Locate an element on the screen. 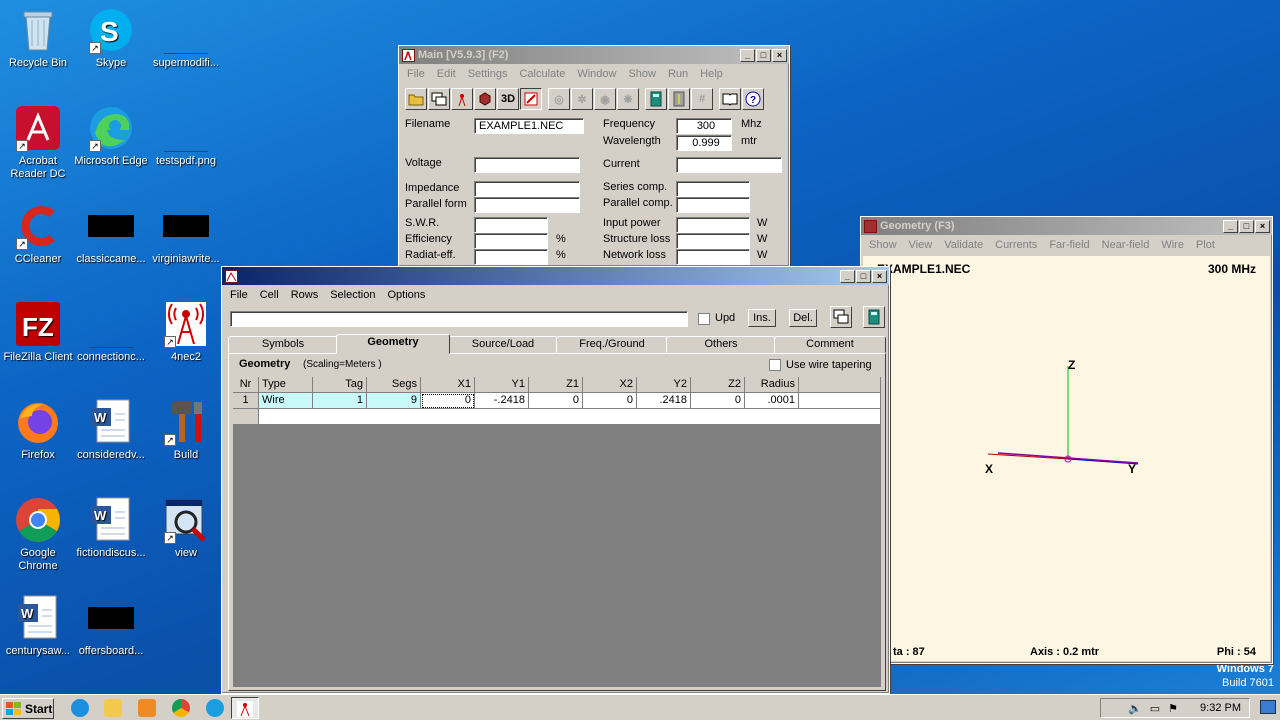  menu-validate: Validate is located at coordinates (963, 245).